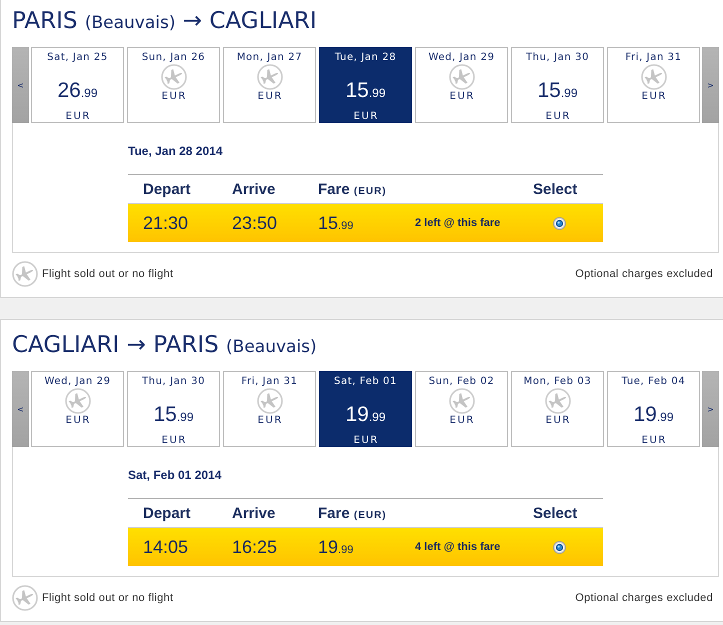  I want to click on date-tab: Sun, Jan 26 EUR, so click(173, 85).